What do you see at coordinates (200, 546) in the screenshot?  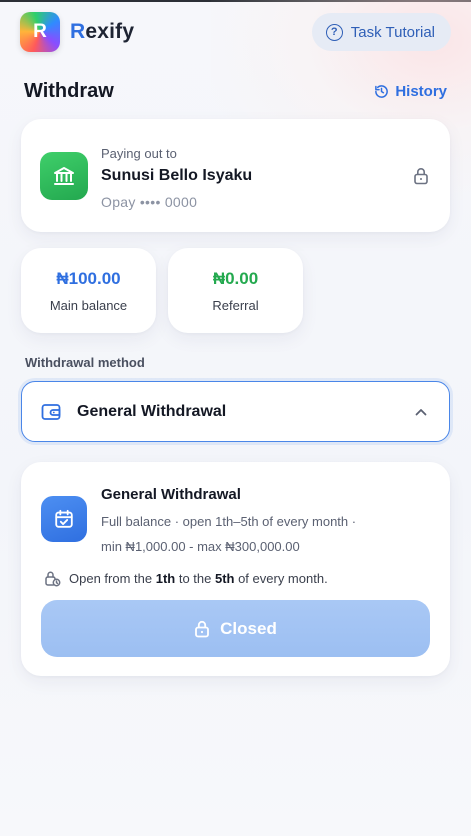 I see `method-description-line2: min ₦1,000.00 - max ₦300,000.00` at bounding box center [200, 546].